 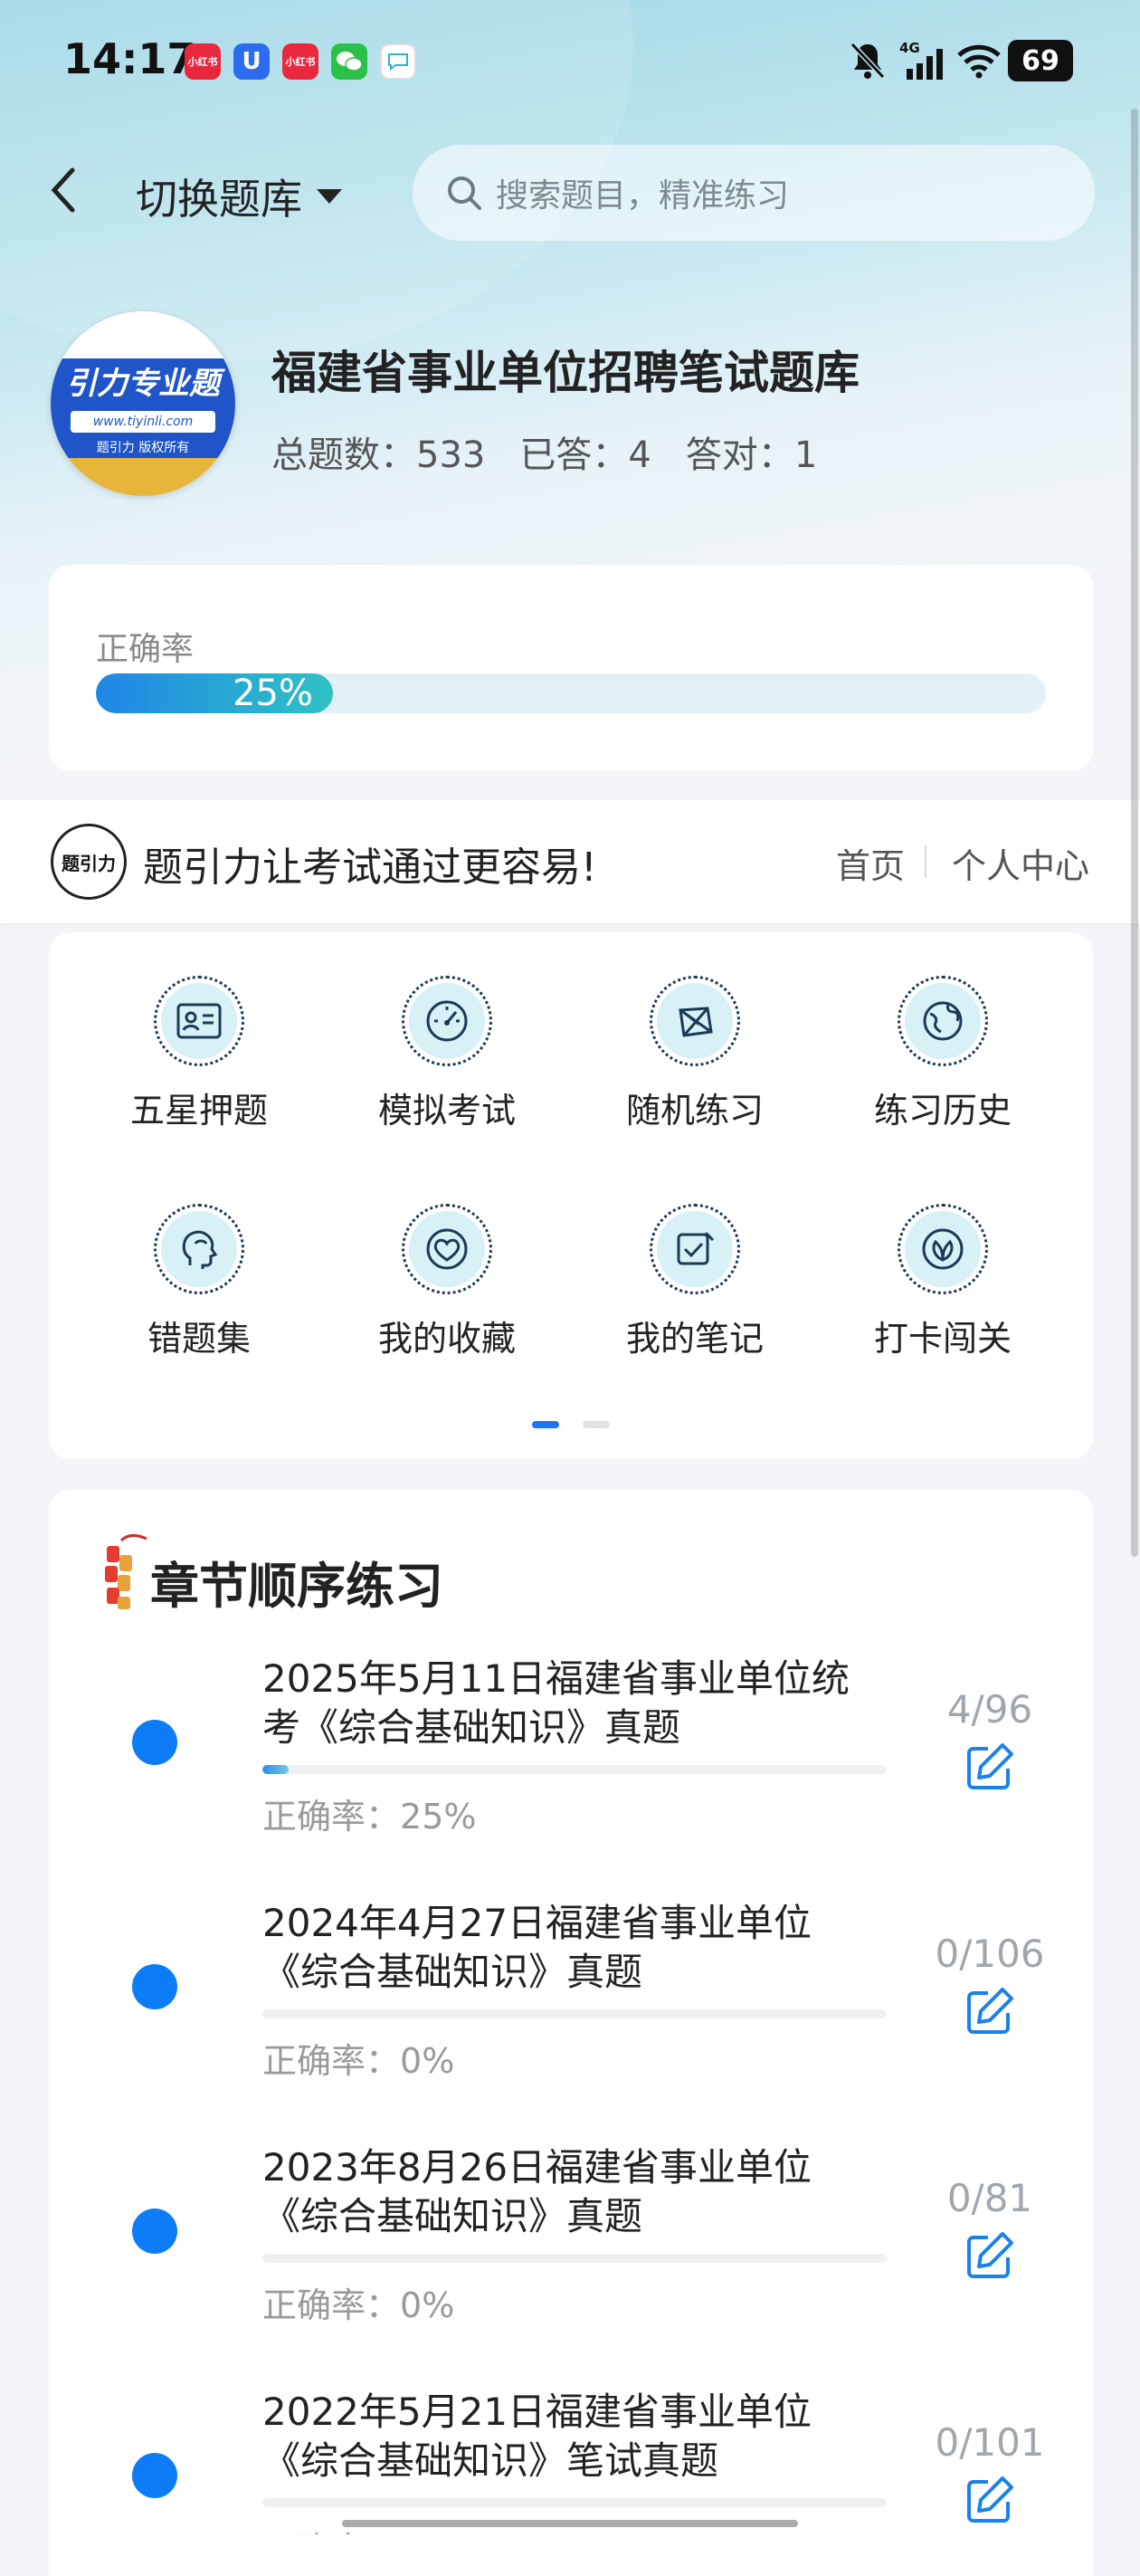 I want to click on scrollbar, so click(x=1134, y=833).